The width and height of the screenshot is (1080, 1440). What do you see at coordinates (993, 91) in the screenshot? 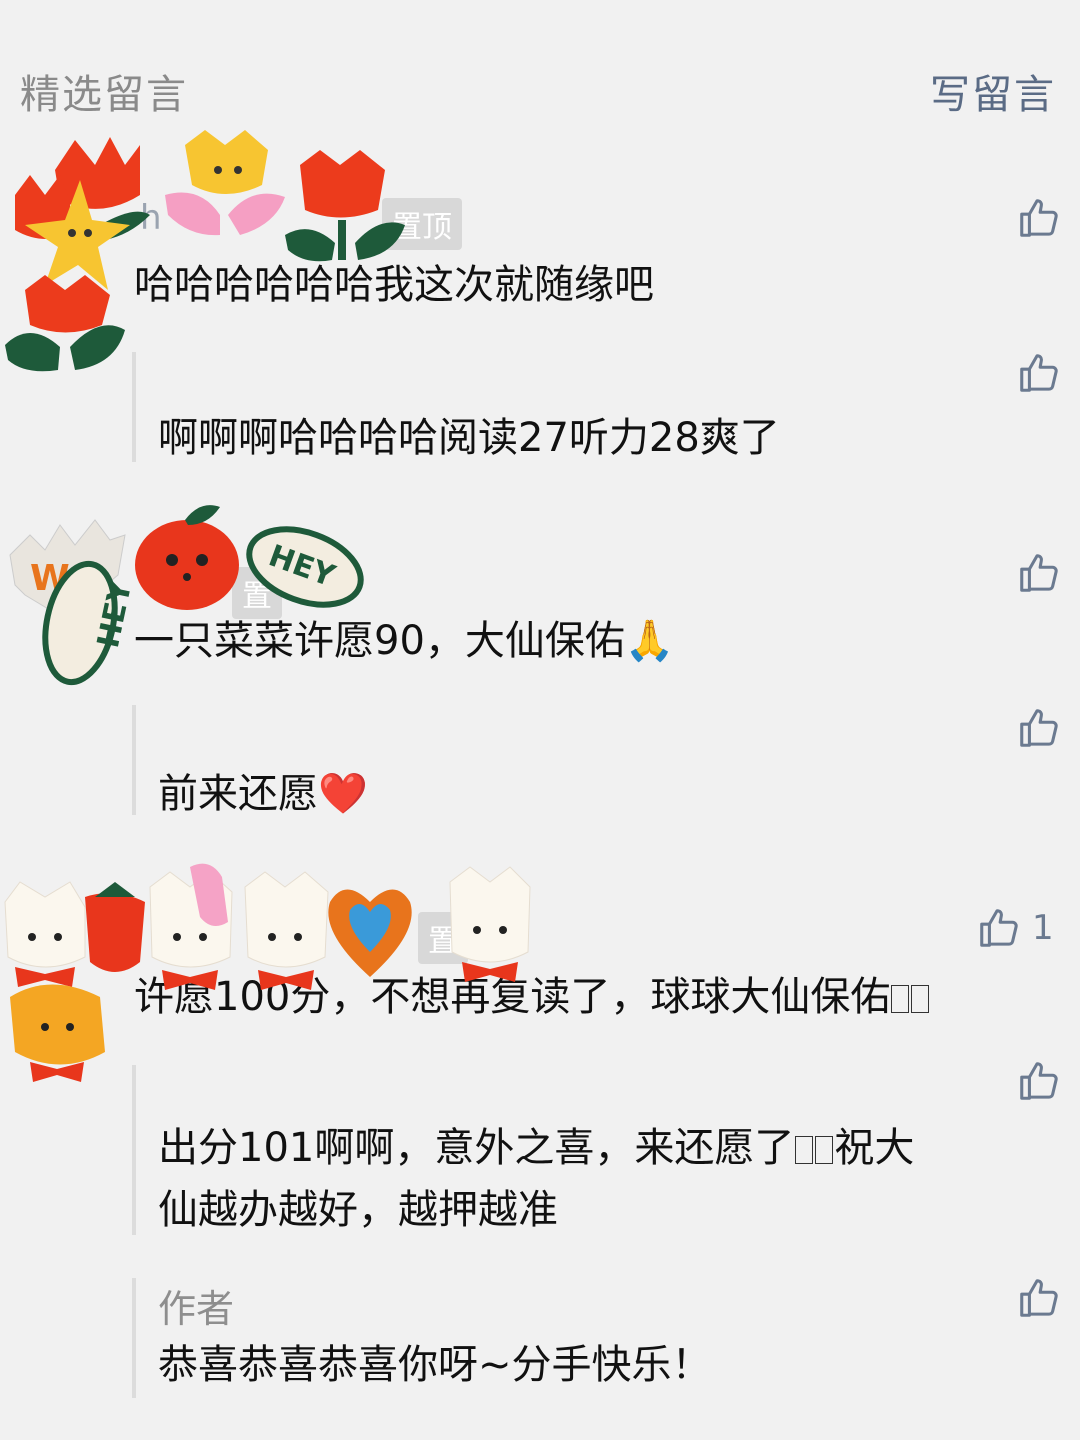
I see `write-comment-button: 写留言` at bounding box center [993, 91].